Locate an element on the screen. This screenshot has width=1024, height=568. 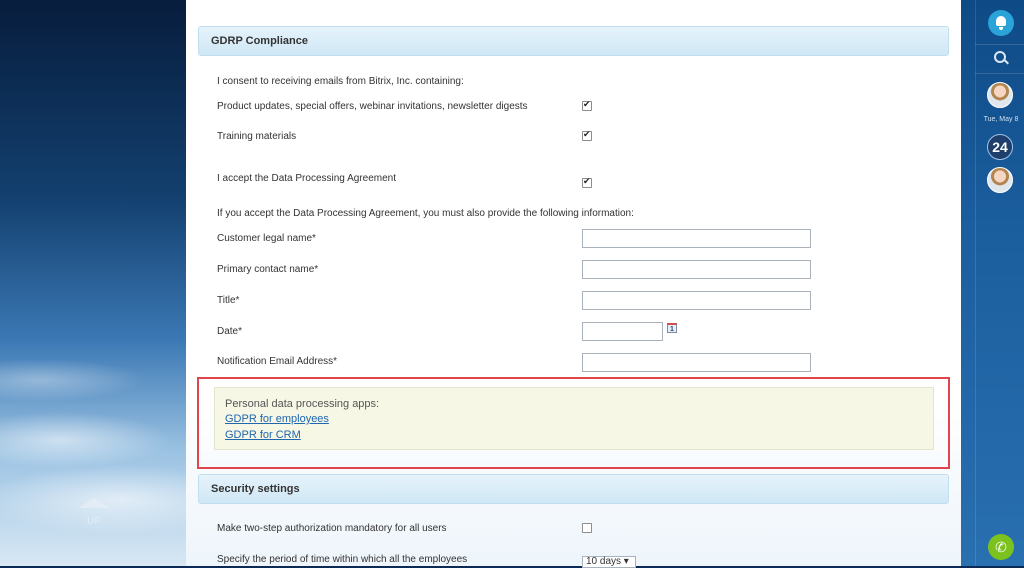
primary-contact-label: Primary contact name* is located at coordinates (268, 269).